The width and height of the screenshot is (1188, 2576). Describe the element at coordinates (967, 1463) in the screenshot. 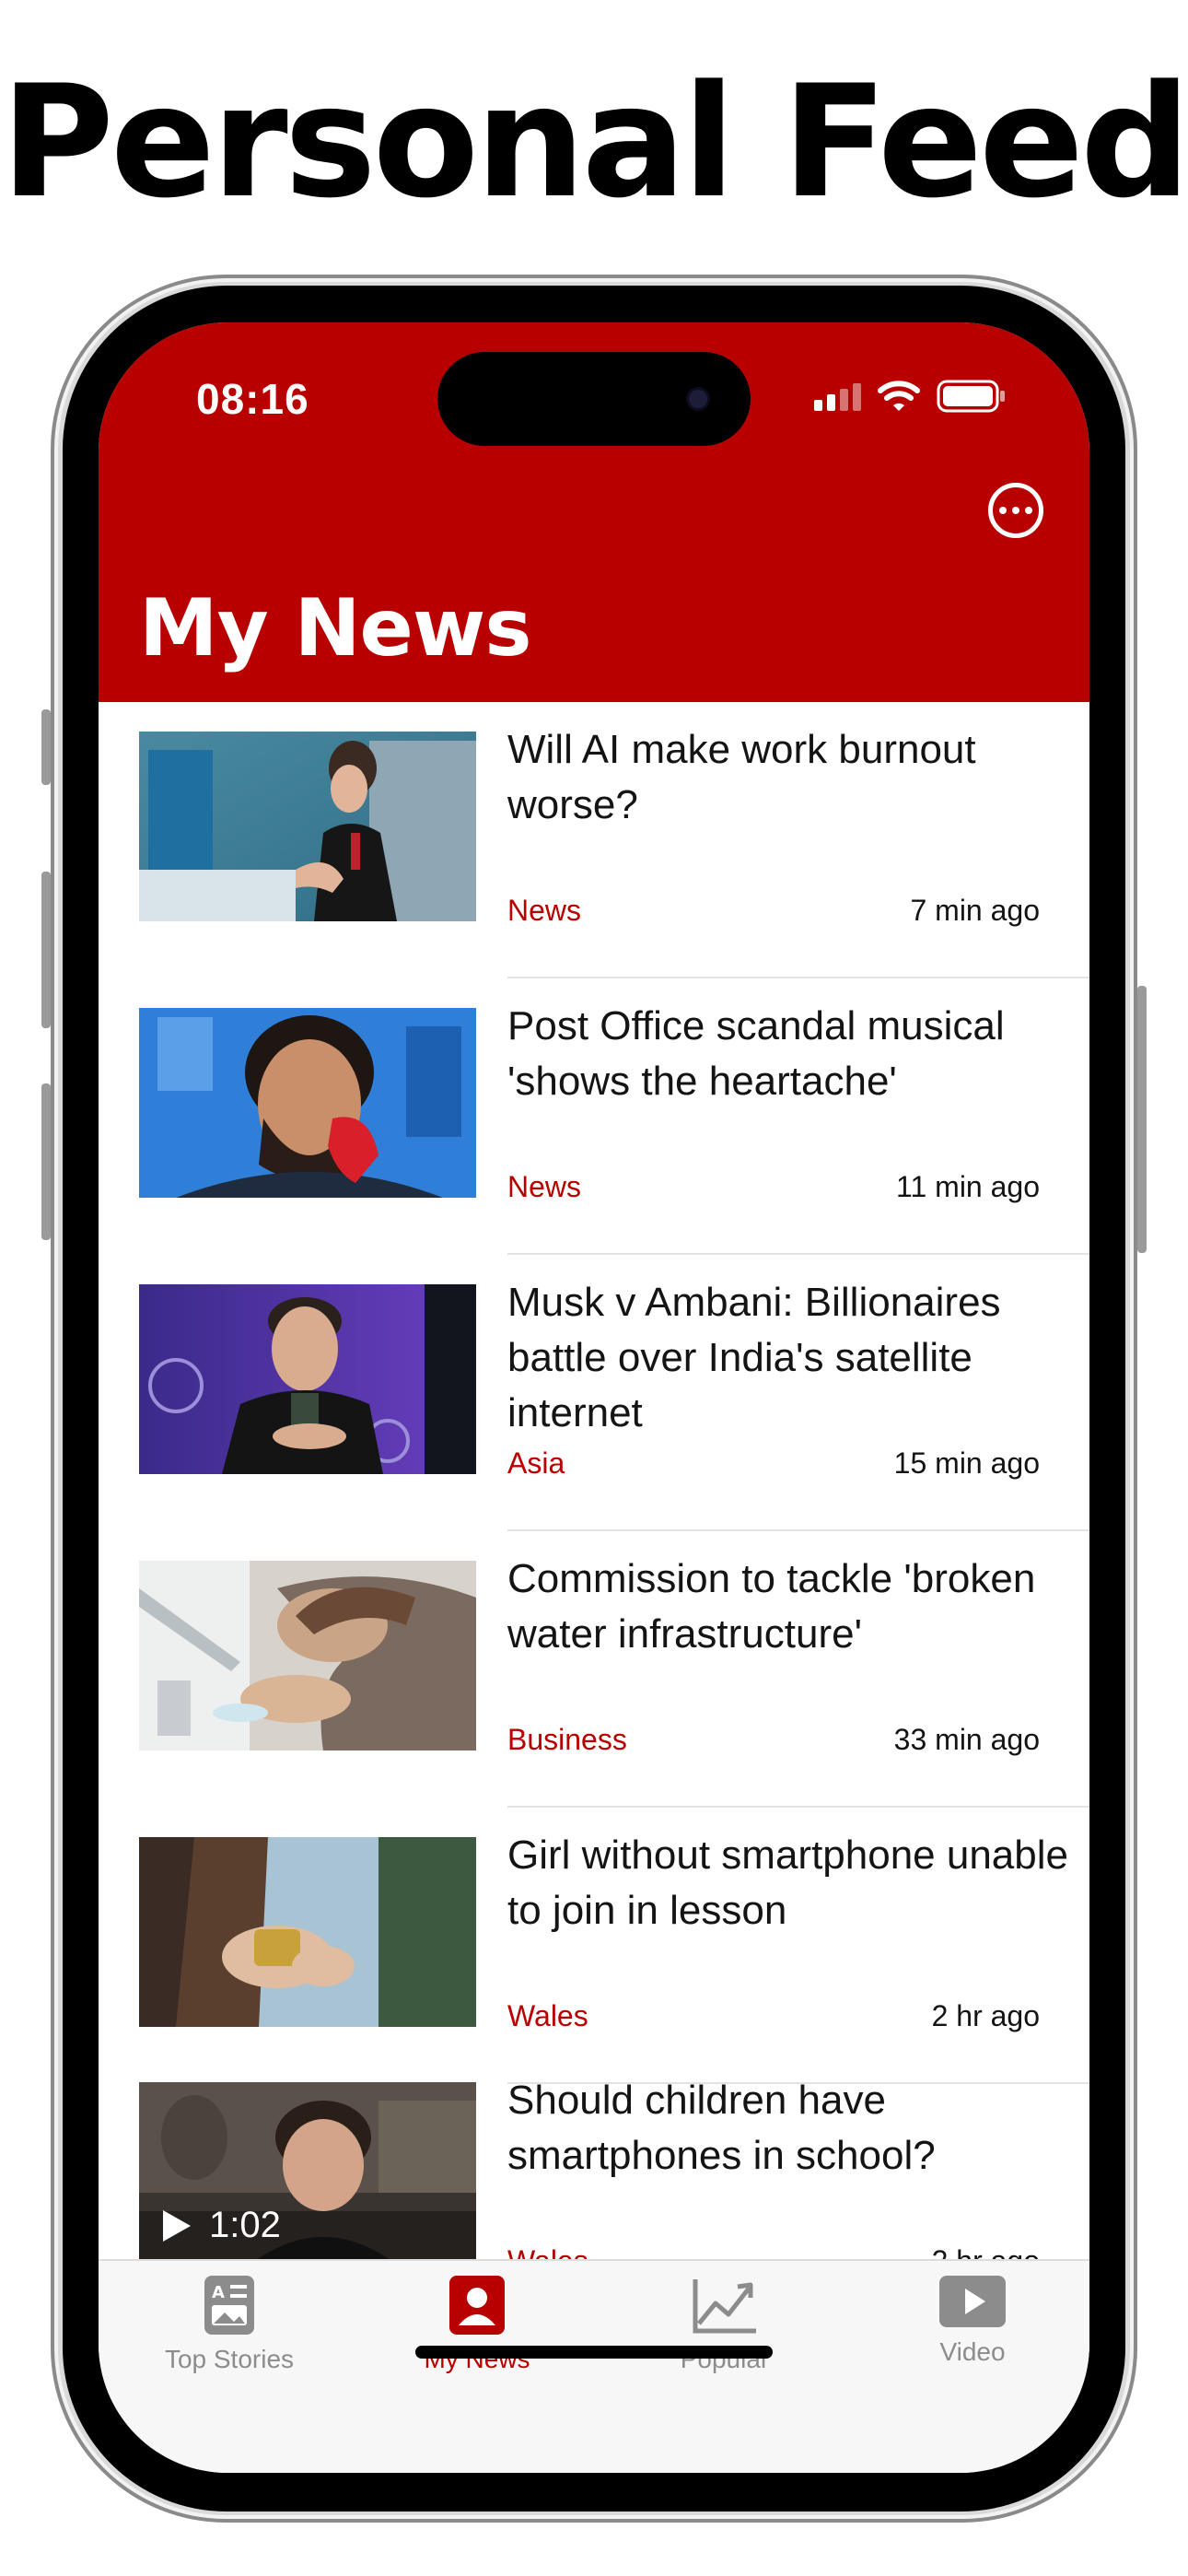

I see `article-time: 15 min ago` at that location.